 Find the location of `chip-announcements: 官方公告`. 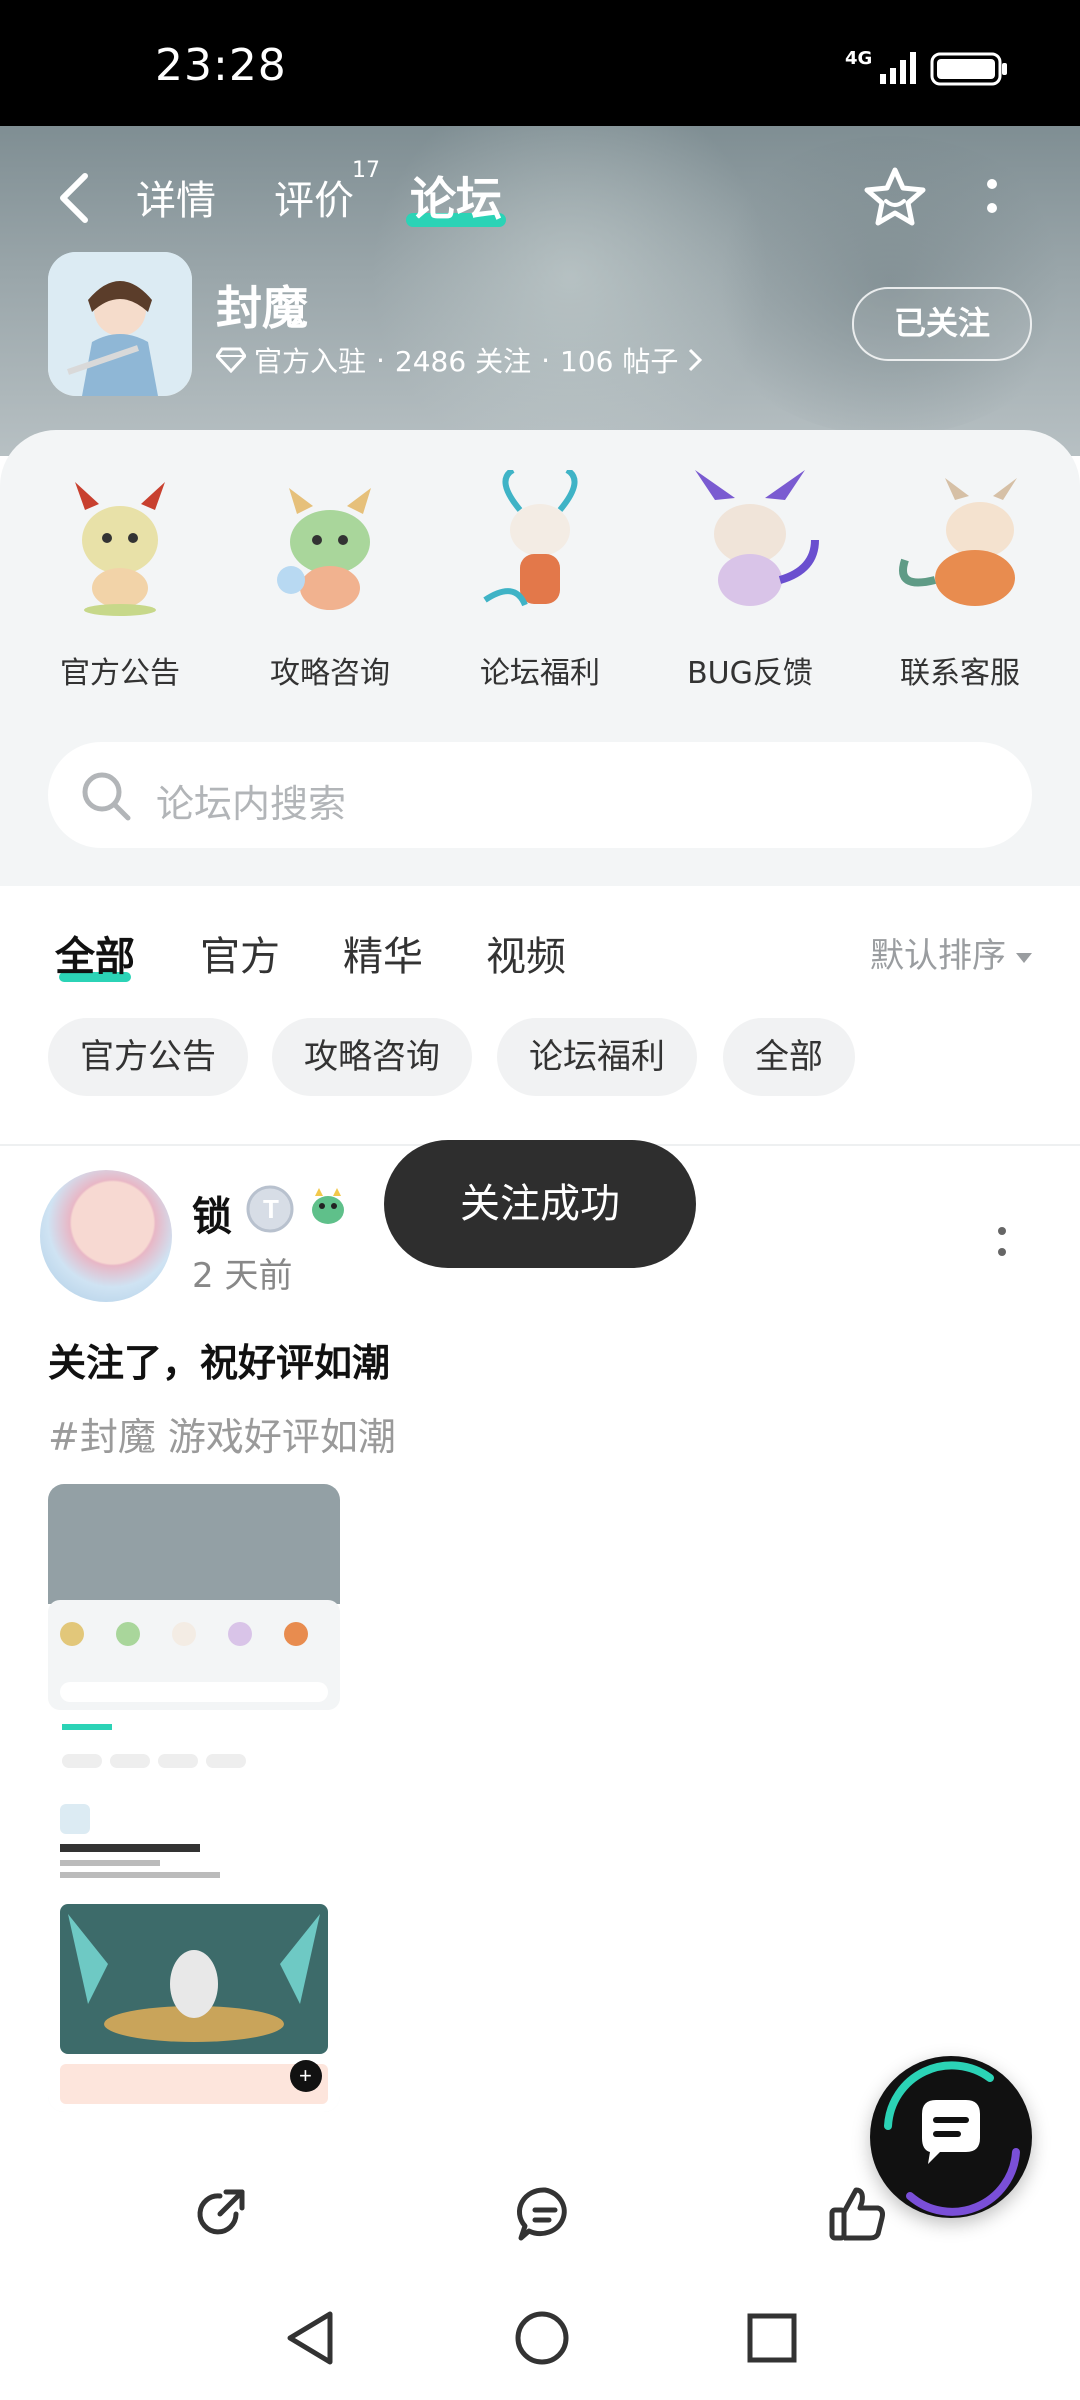

chip-announcements: 官方公告 is located at coordinates (148, 1057).